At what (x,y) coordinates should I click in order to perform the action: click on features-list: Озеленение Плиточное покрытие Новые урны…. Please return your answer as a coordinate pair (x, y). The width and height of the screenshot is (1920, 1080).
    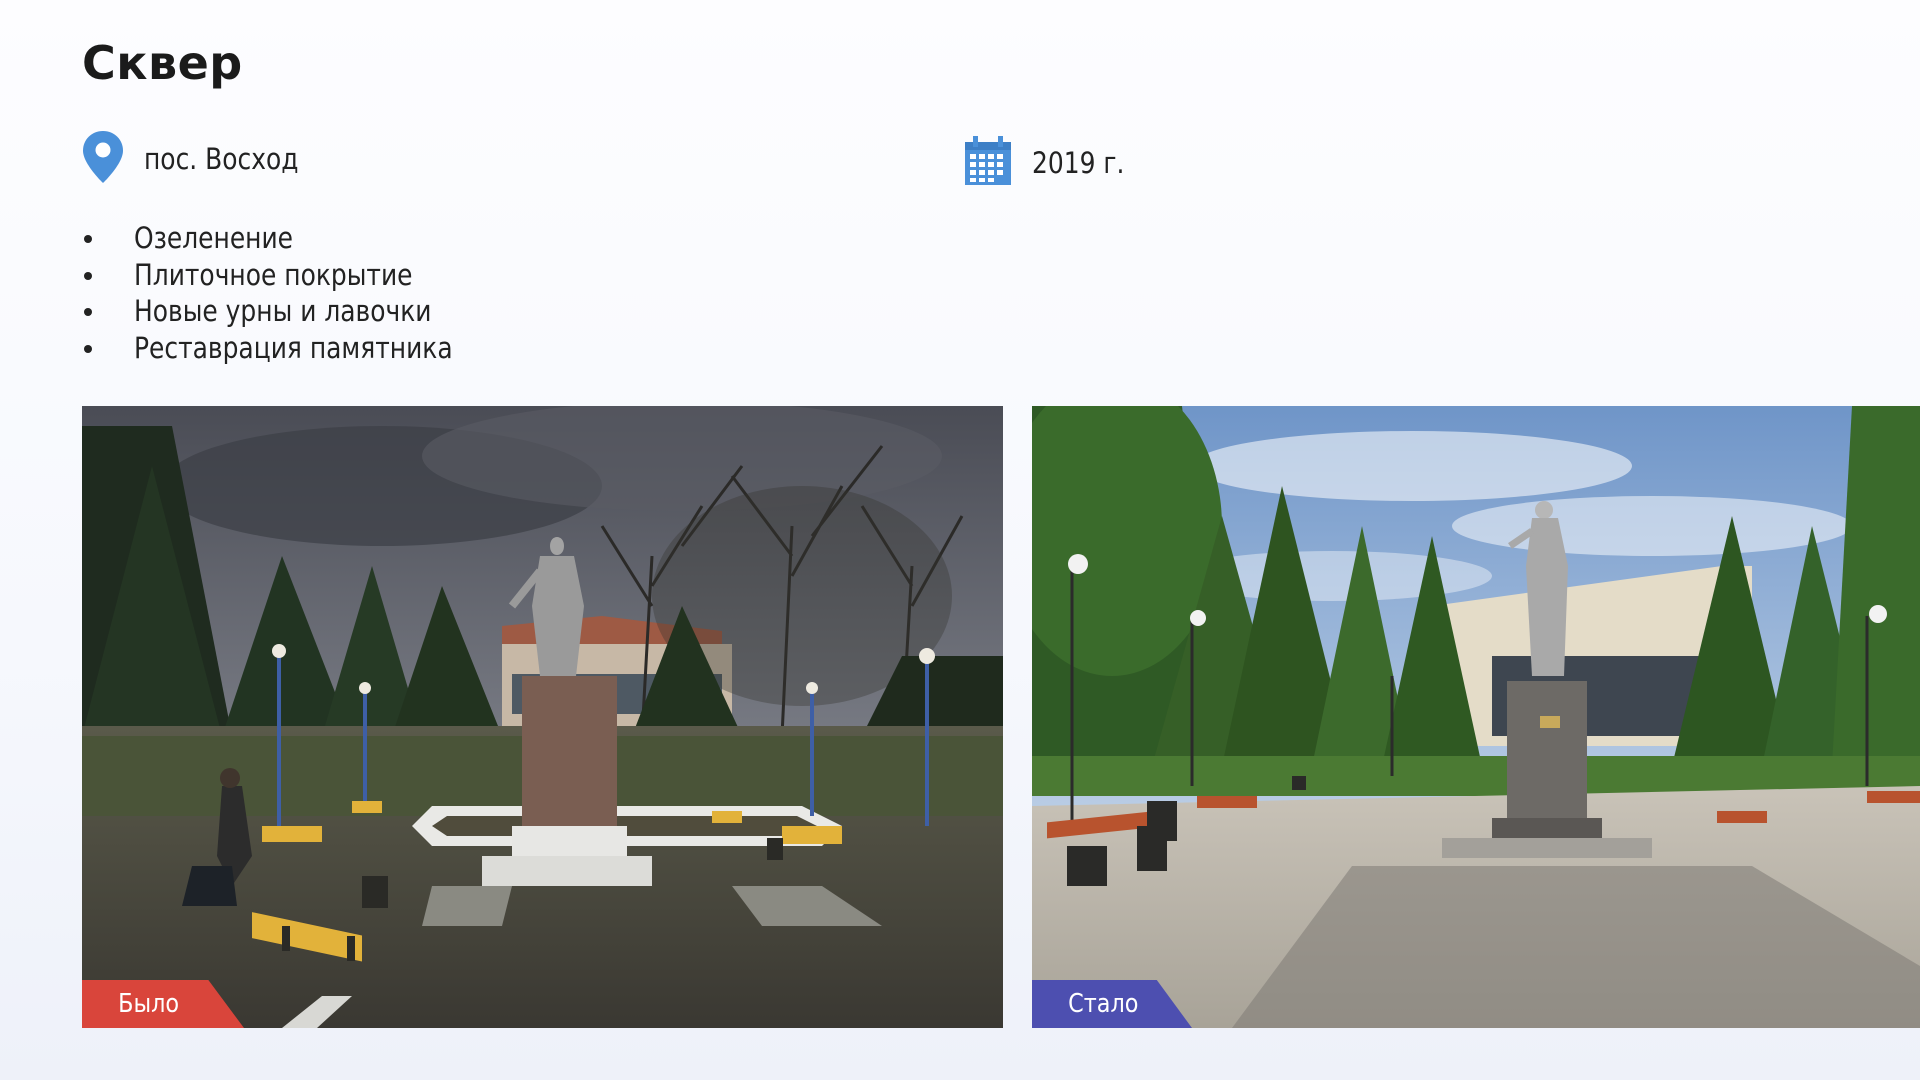
    Looking at the image, I should click on (293, 293).